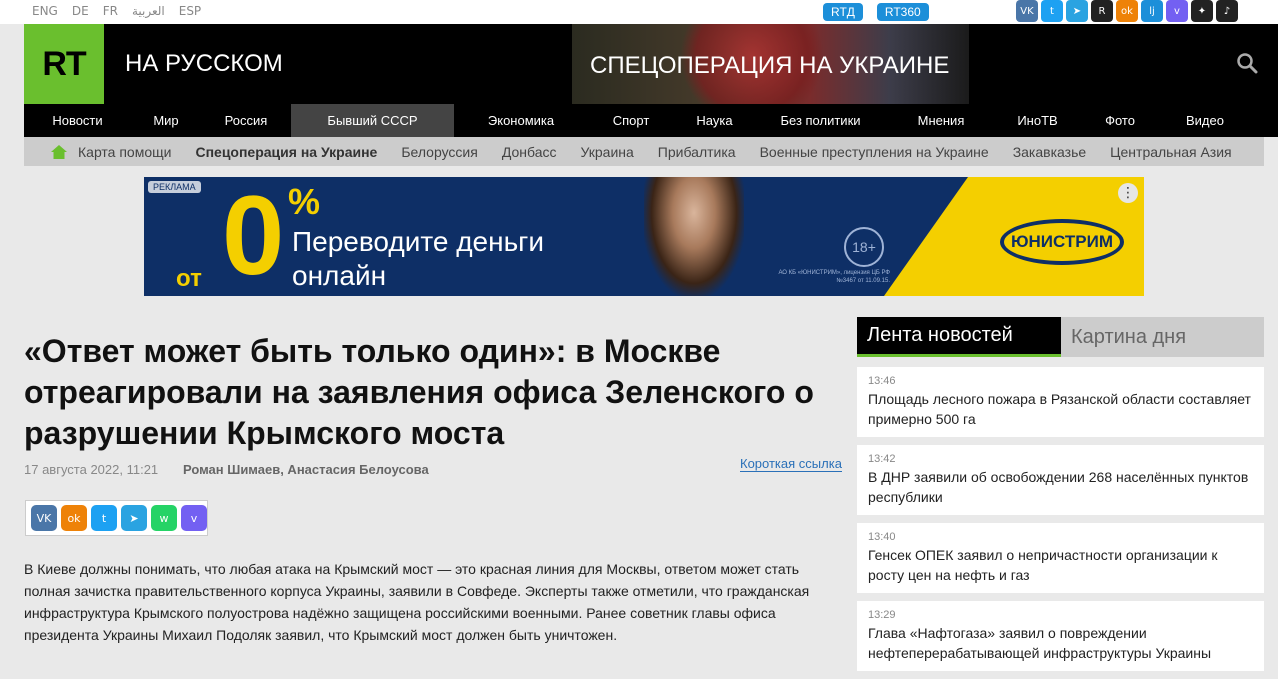 Image resolution: width=1278 pixels, height=679 pixels. Describe the element at coordinates (902, 12) in the screenshot. I see `rt360-link: RT360` at that location.